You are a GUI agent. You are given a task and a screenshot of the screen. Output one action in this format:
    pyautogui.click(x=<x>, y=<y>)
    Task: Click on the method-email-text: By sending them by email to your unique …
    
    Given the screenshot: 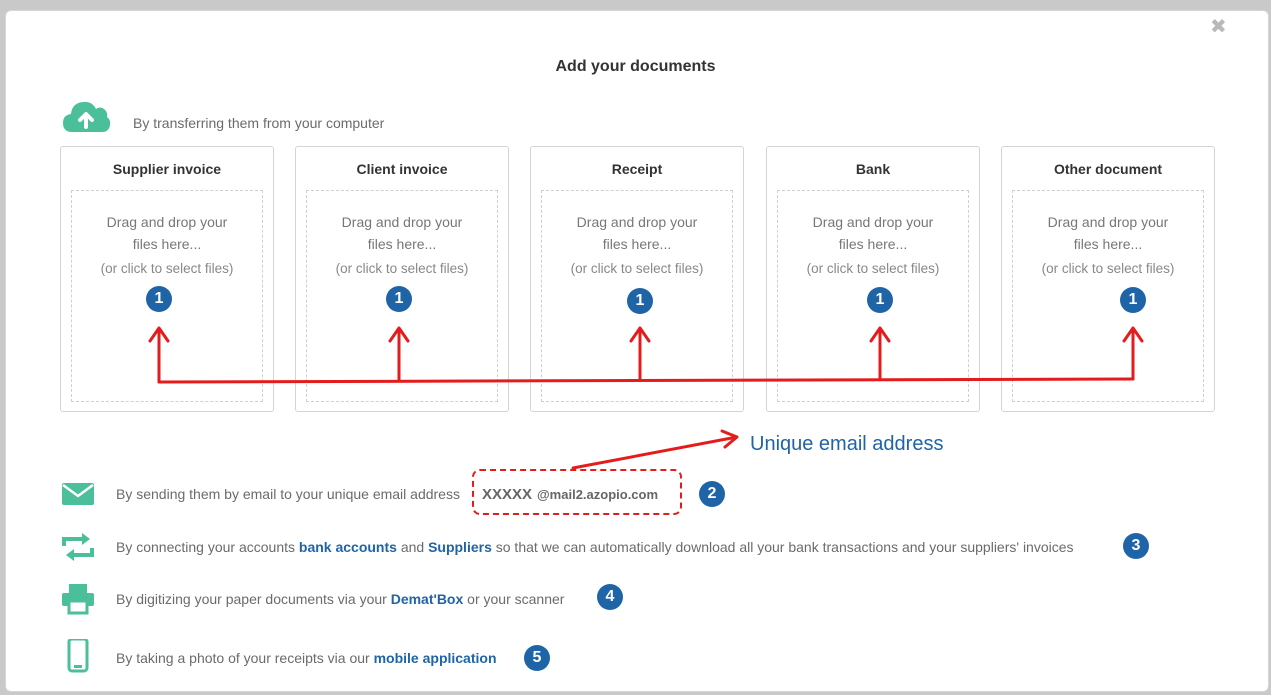 What is the action you would take?
    pyautogui.click(x=288, y=494)
    